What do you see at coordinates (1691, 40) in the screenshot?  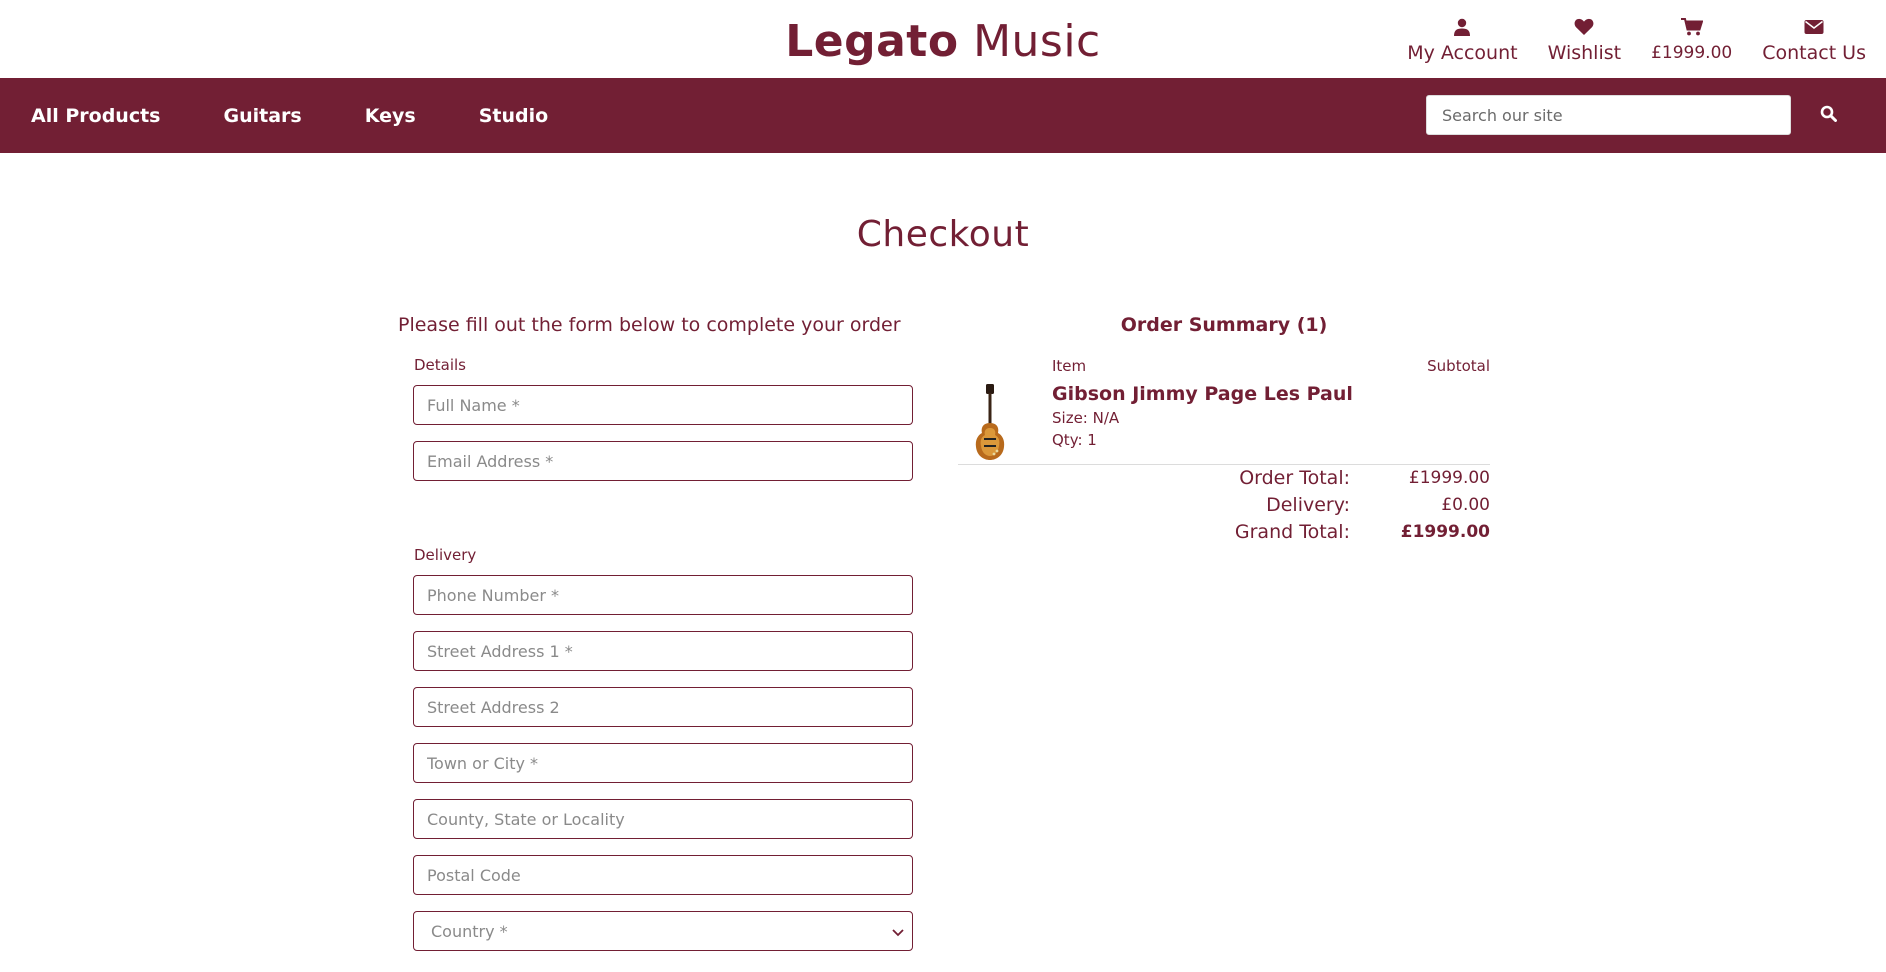 I see `cart-link: £1999.00` at bounding box center [1691, 40].